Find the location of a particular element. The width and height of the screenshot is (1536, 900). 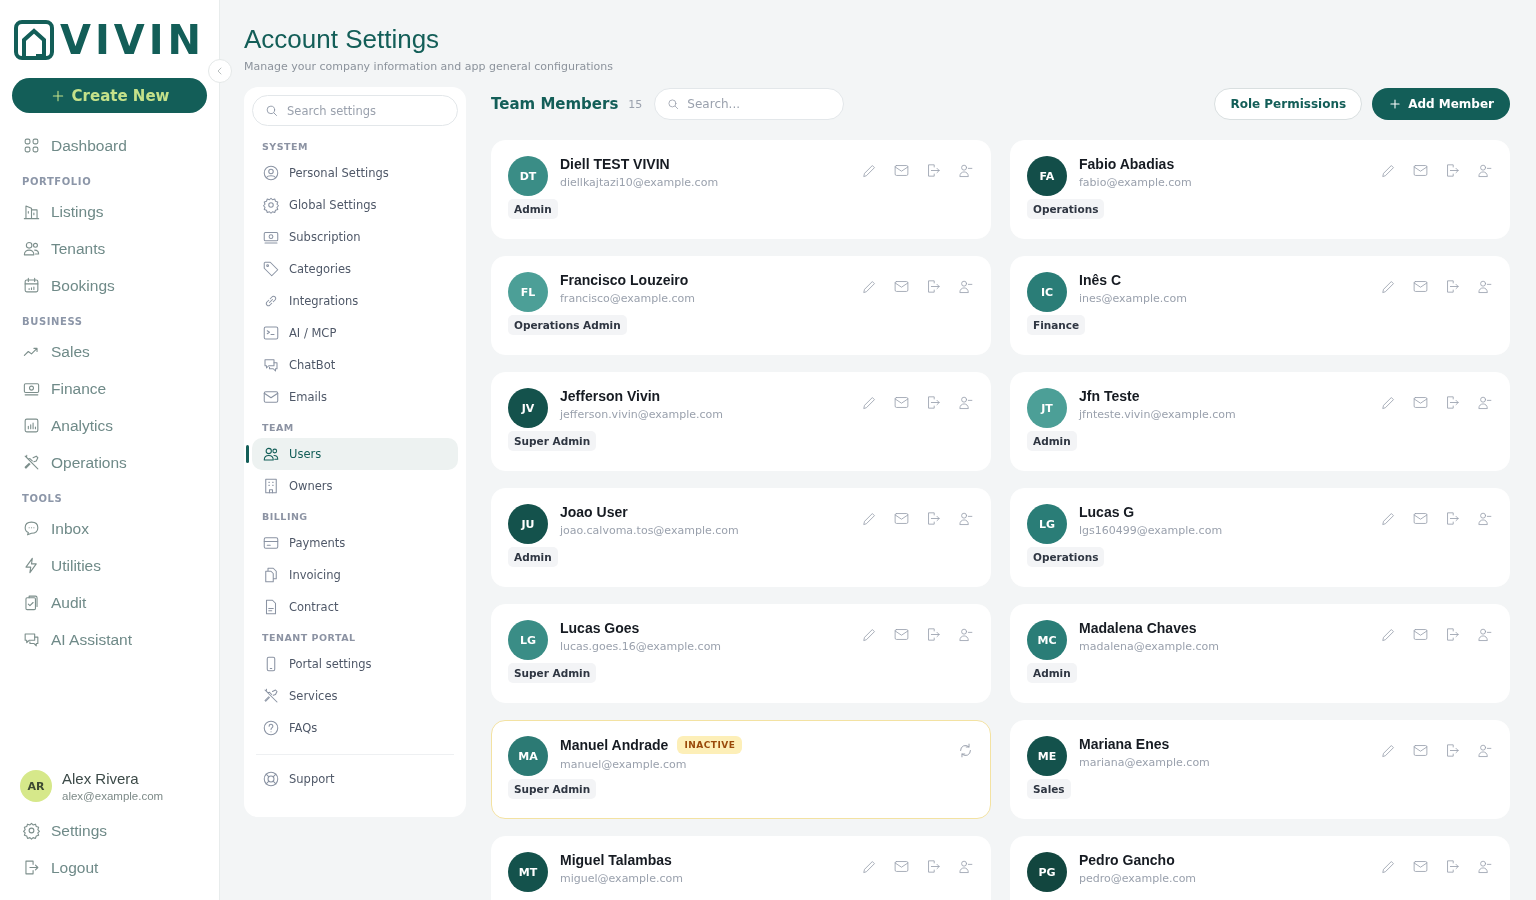

credit-card-icon is located at coordinates (271, 543).